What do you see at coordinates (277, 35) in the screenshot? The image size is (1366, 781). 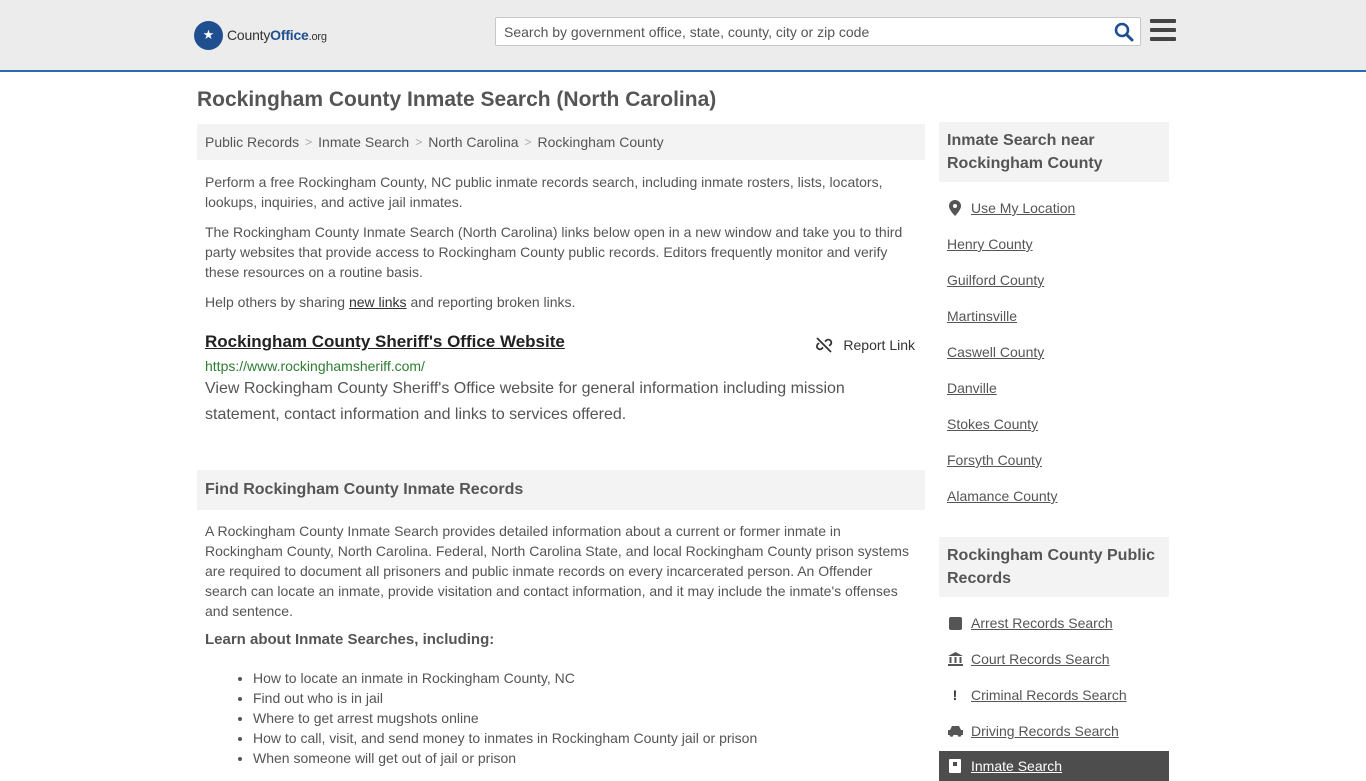 I see `logo-text: CountyOffice.org` at bounding box center [277, 35].